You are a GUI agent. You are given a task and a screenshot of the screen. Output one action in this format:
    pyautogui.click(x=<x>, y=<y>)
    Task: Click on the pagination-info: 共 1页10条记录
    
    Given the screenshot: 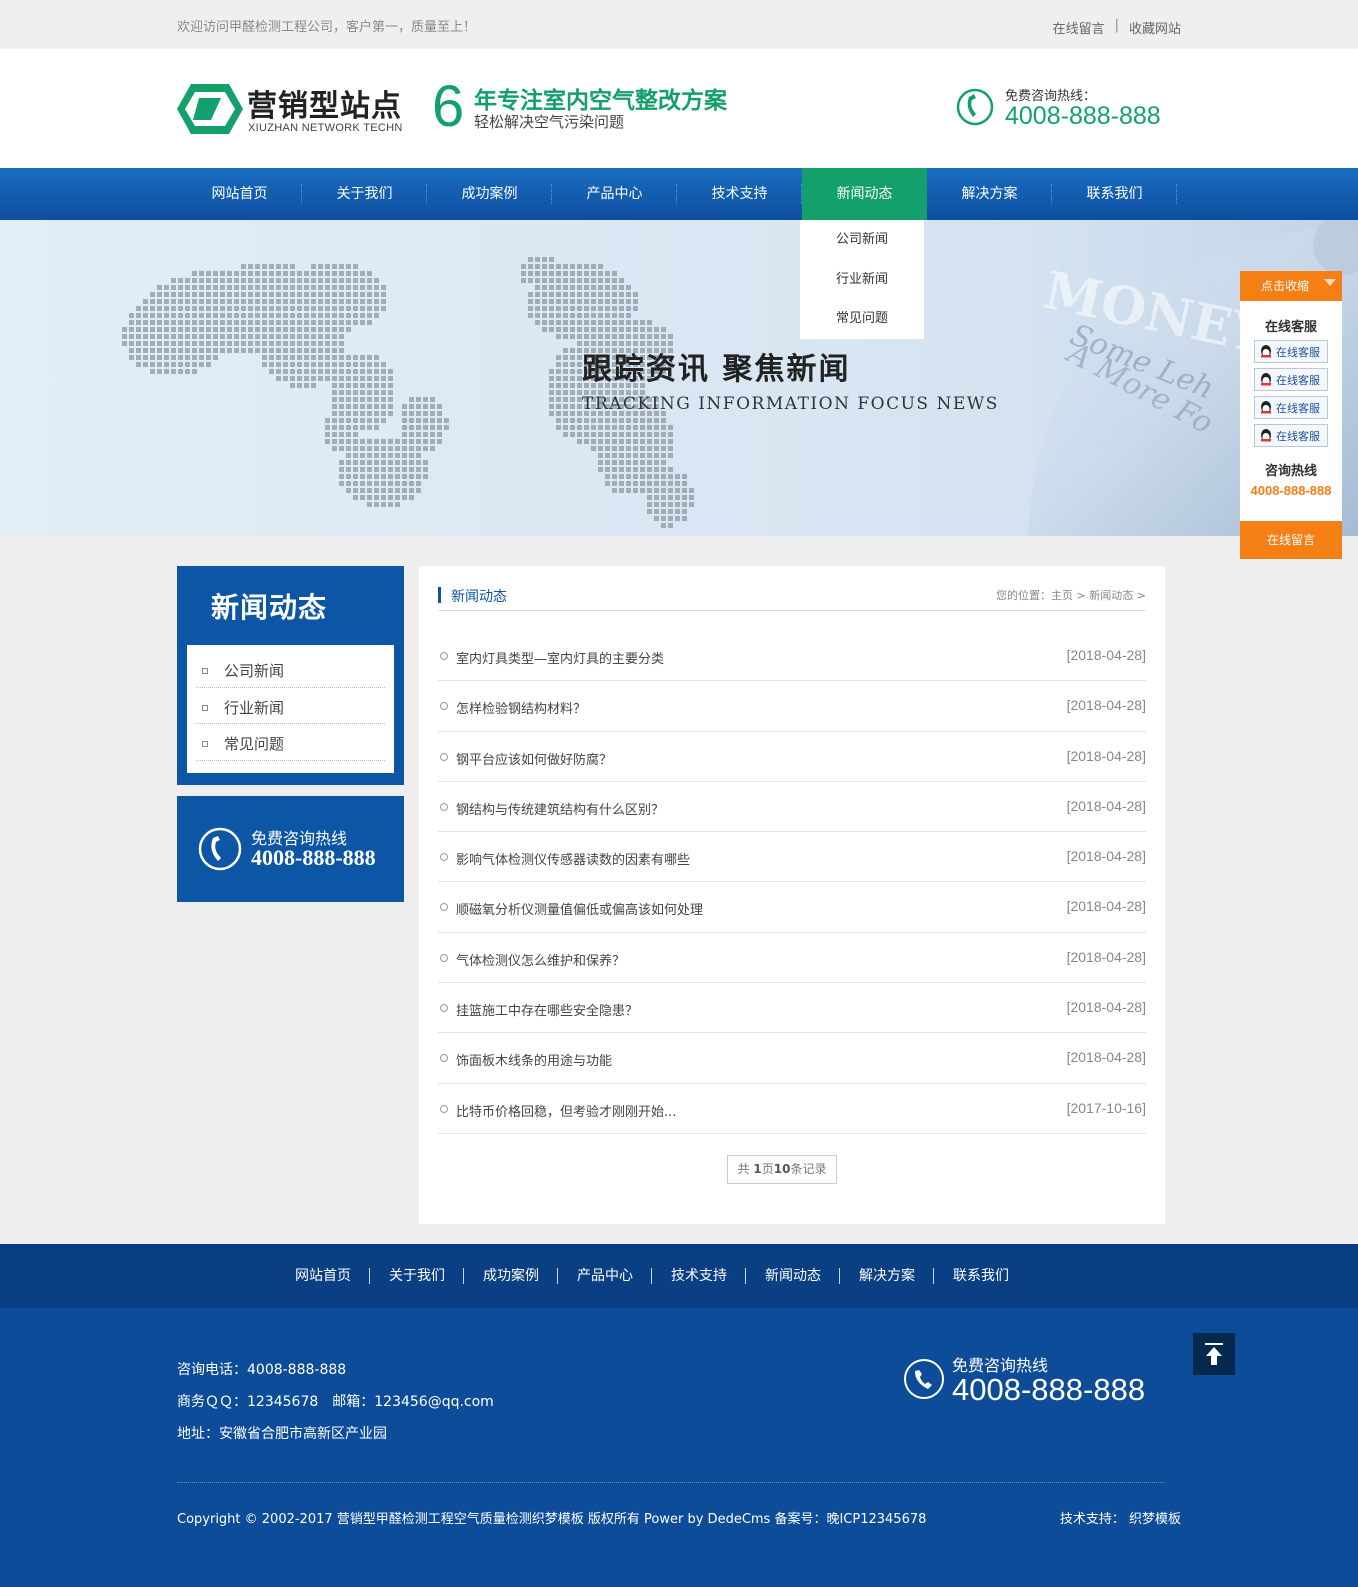 What is the action you would take?
    pyautogui.click(x=782, y=1169)
    